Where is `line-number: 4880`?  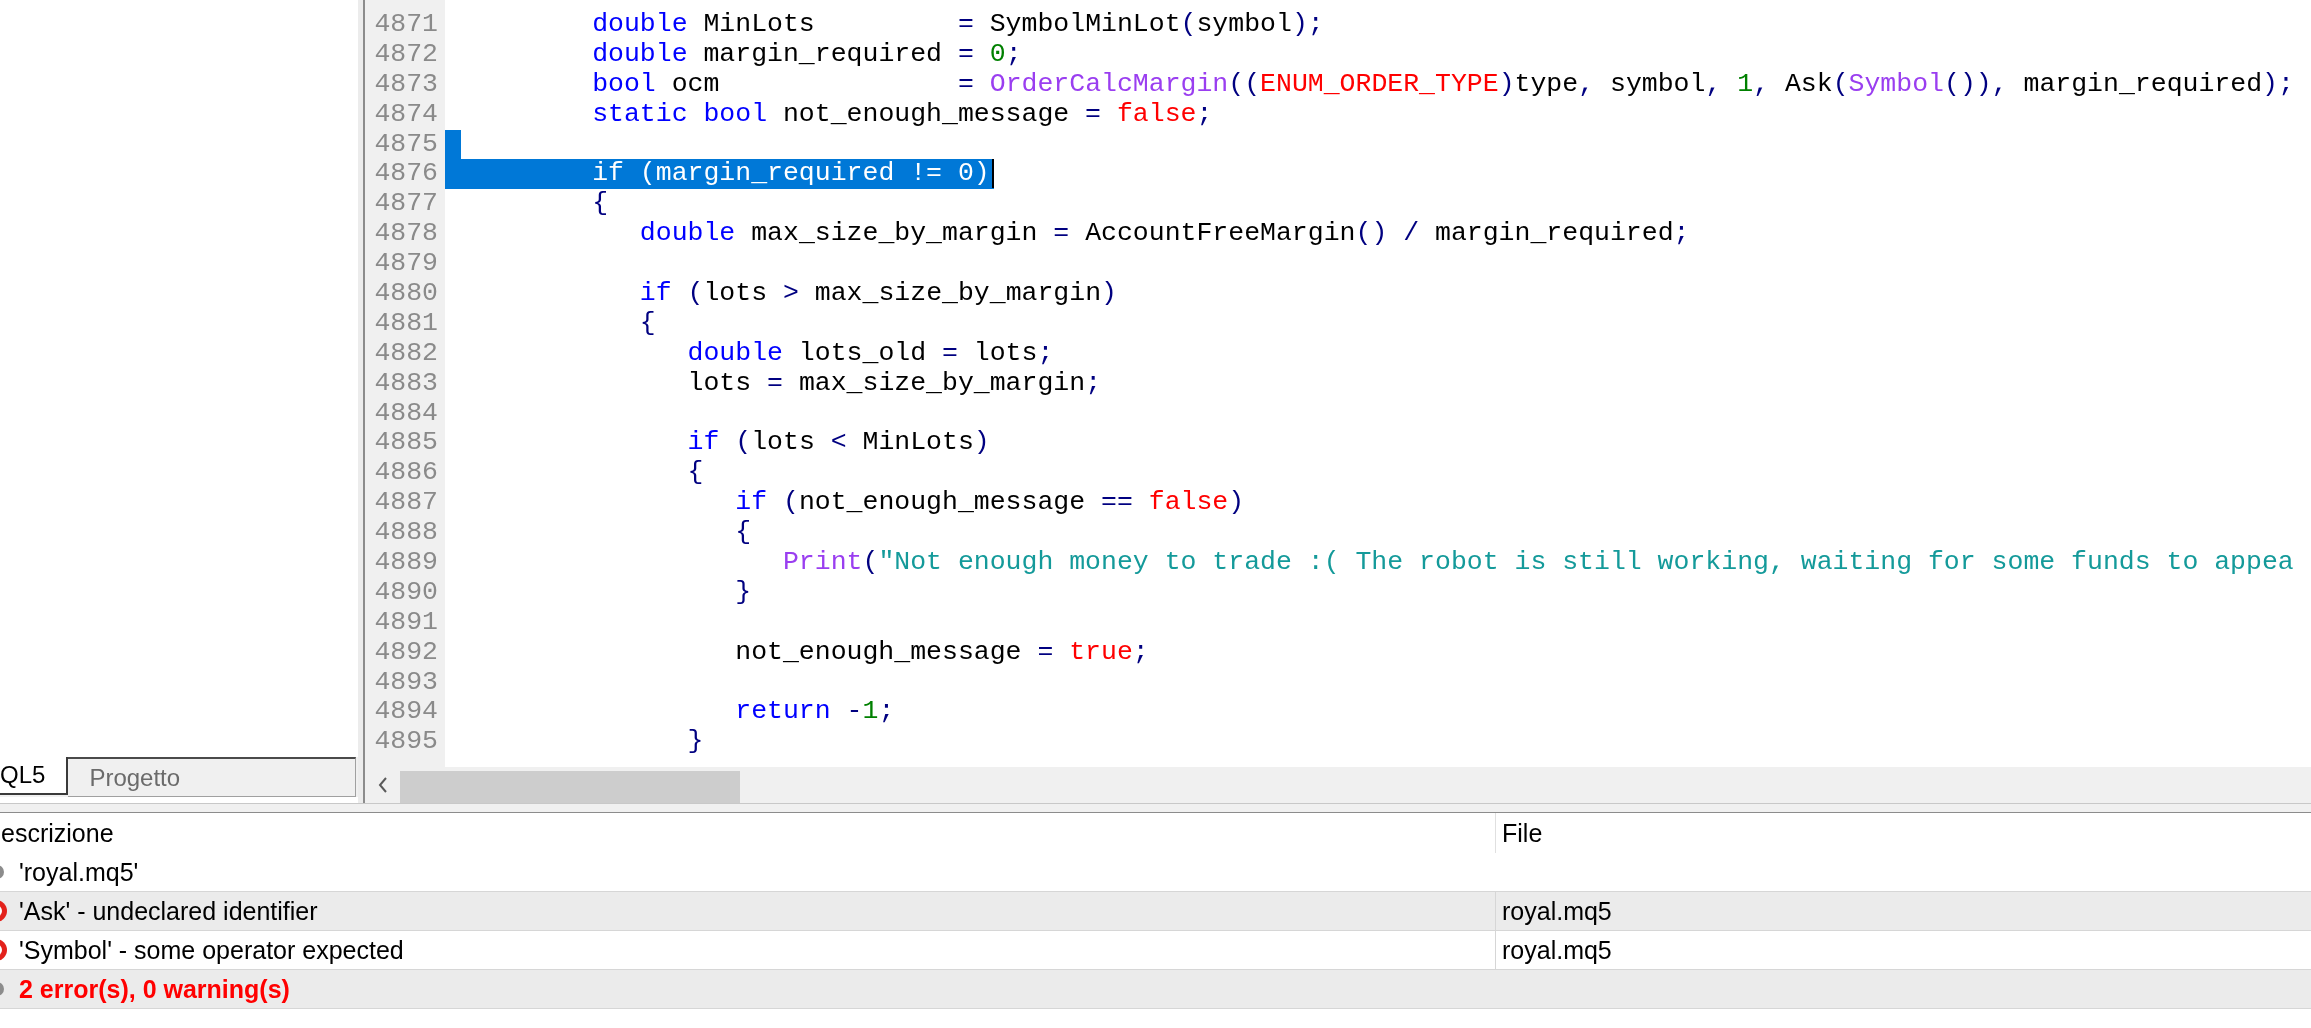
line-number: 4880 is located at coordinates (406, 294).